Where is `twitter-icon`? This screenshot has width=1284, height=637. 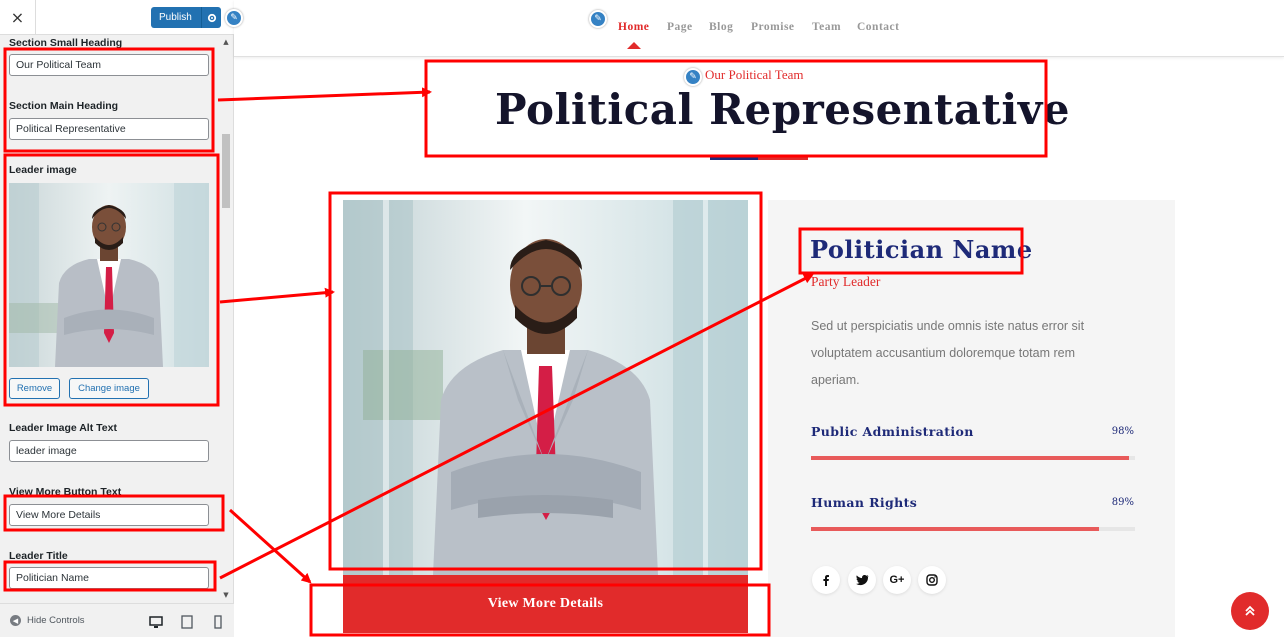 twitter-icon is located at coordinates (862, 580).